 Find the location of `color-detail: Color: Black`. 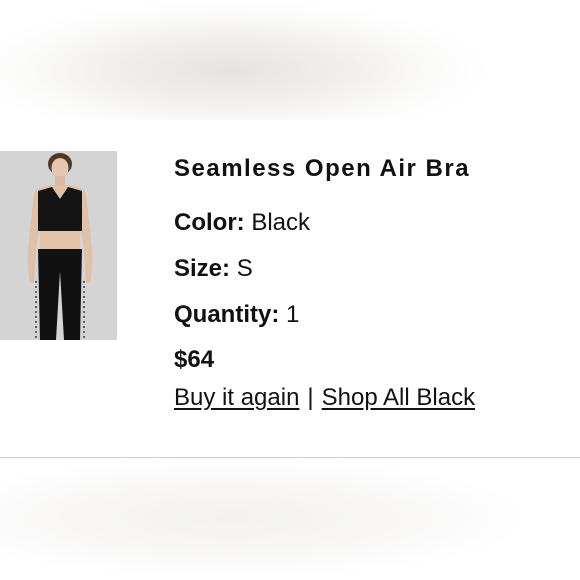

color-detail: Color: Black is located at coordinates (242, 223).